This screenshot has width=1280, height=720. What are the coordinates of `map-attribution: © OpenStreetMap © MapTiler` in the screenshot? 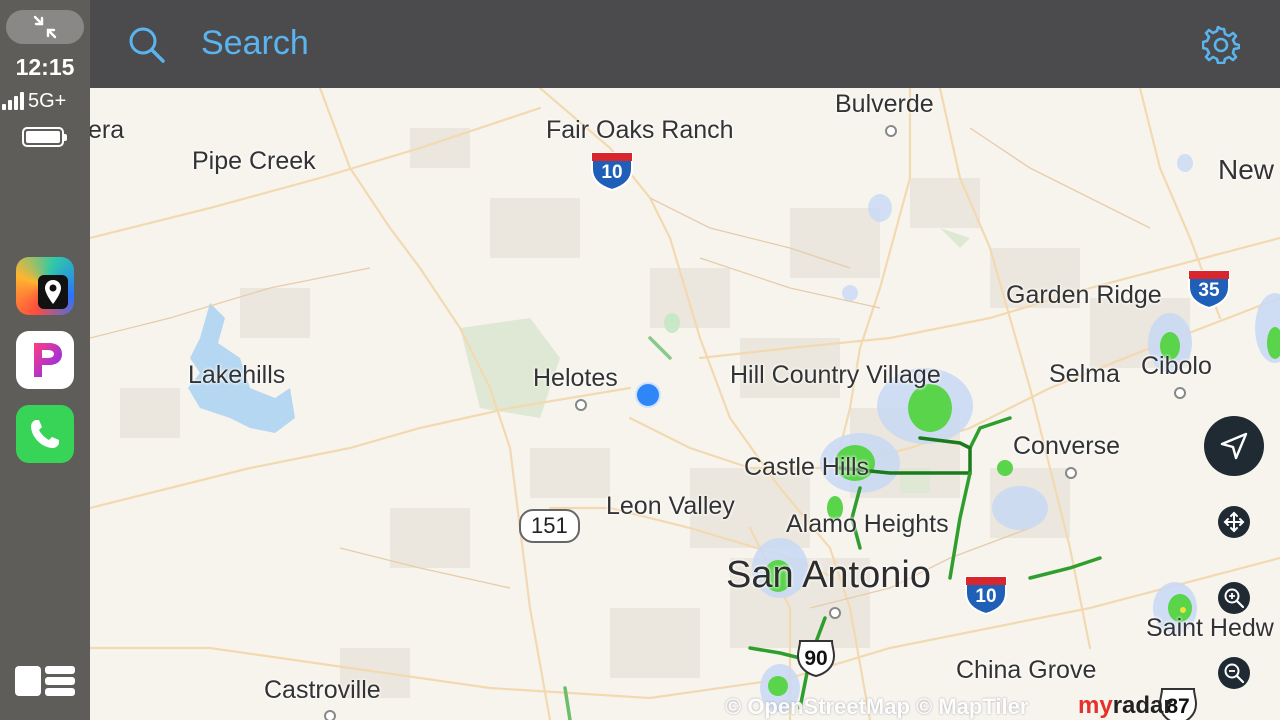 It's located at (877, 706).